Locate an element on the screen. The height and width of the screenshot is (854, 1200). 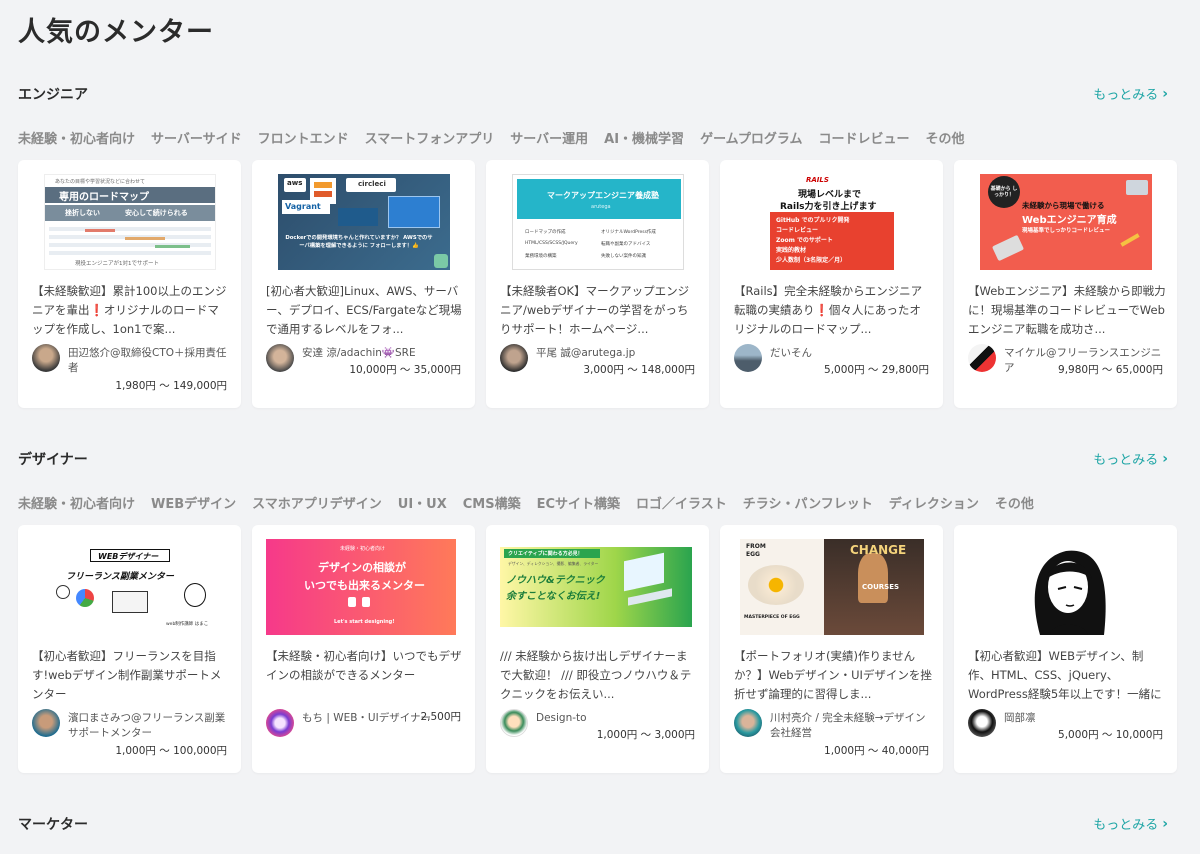
thumb-text: コードレビュー is located at coordinates (797, 230).